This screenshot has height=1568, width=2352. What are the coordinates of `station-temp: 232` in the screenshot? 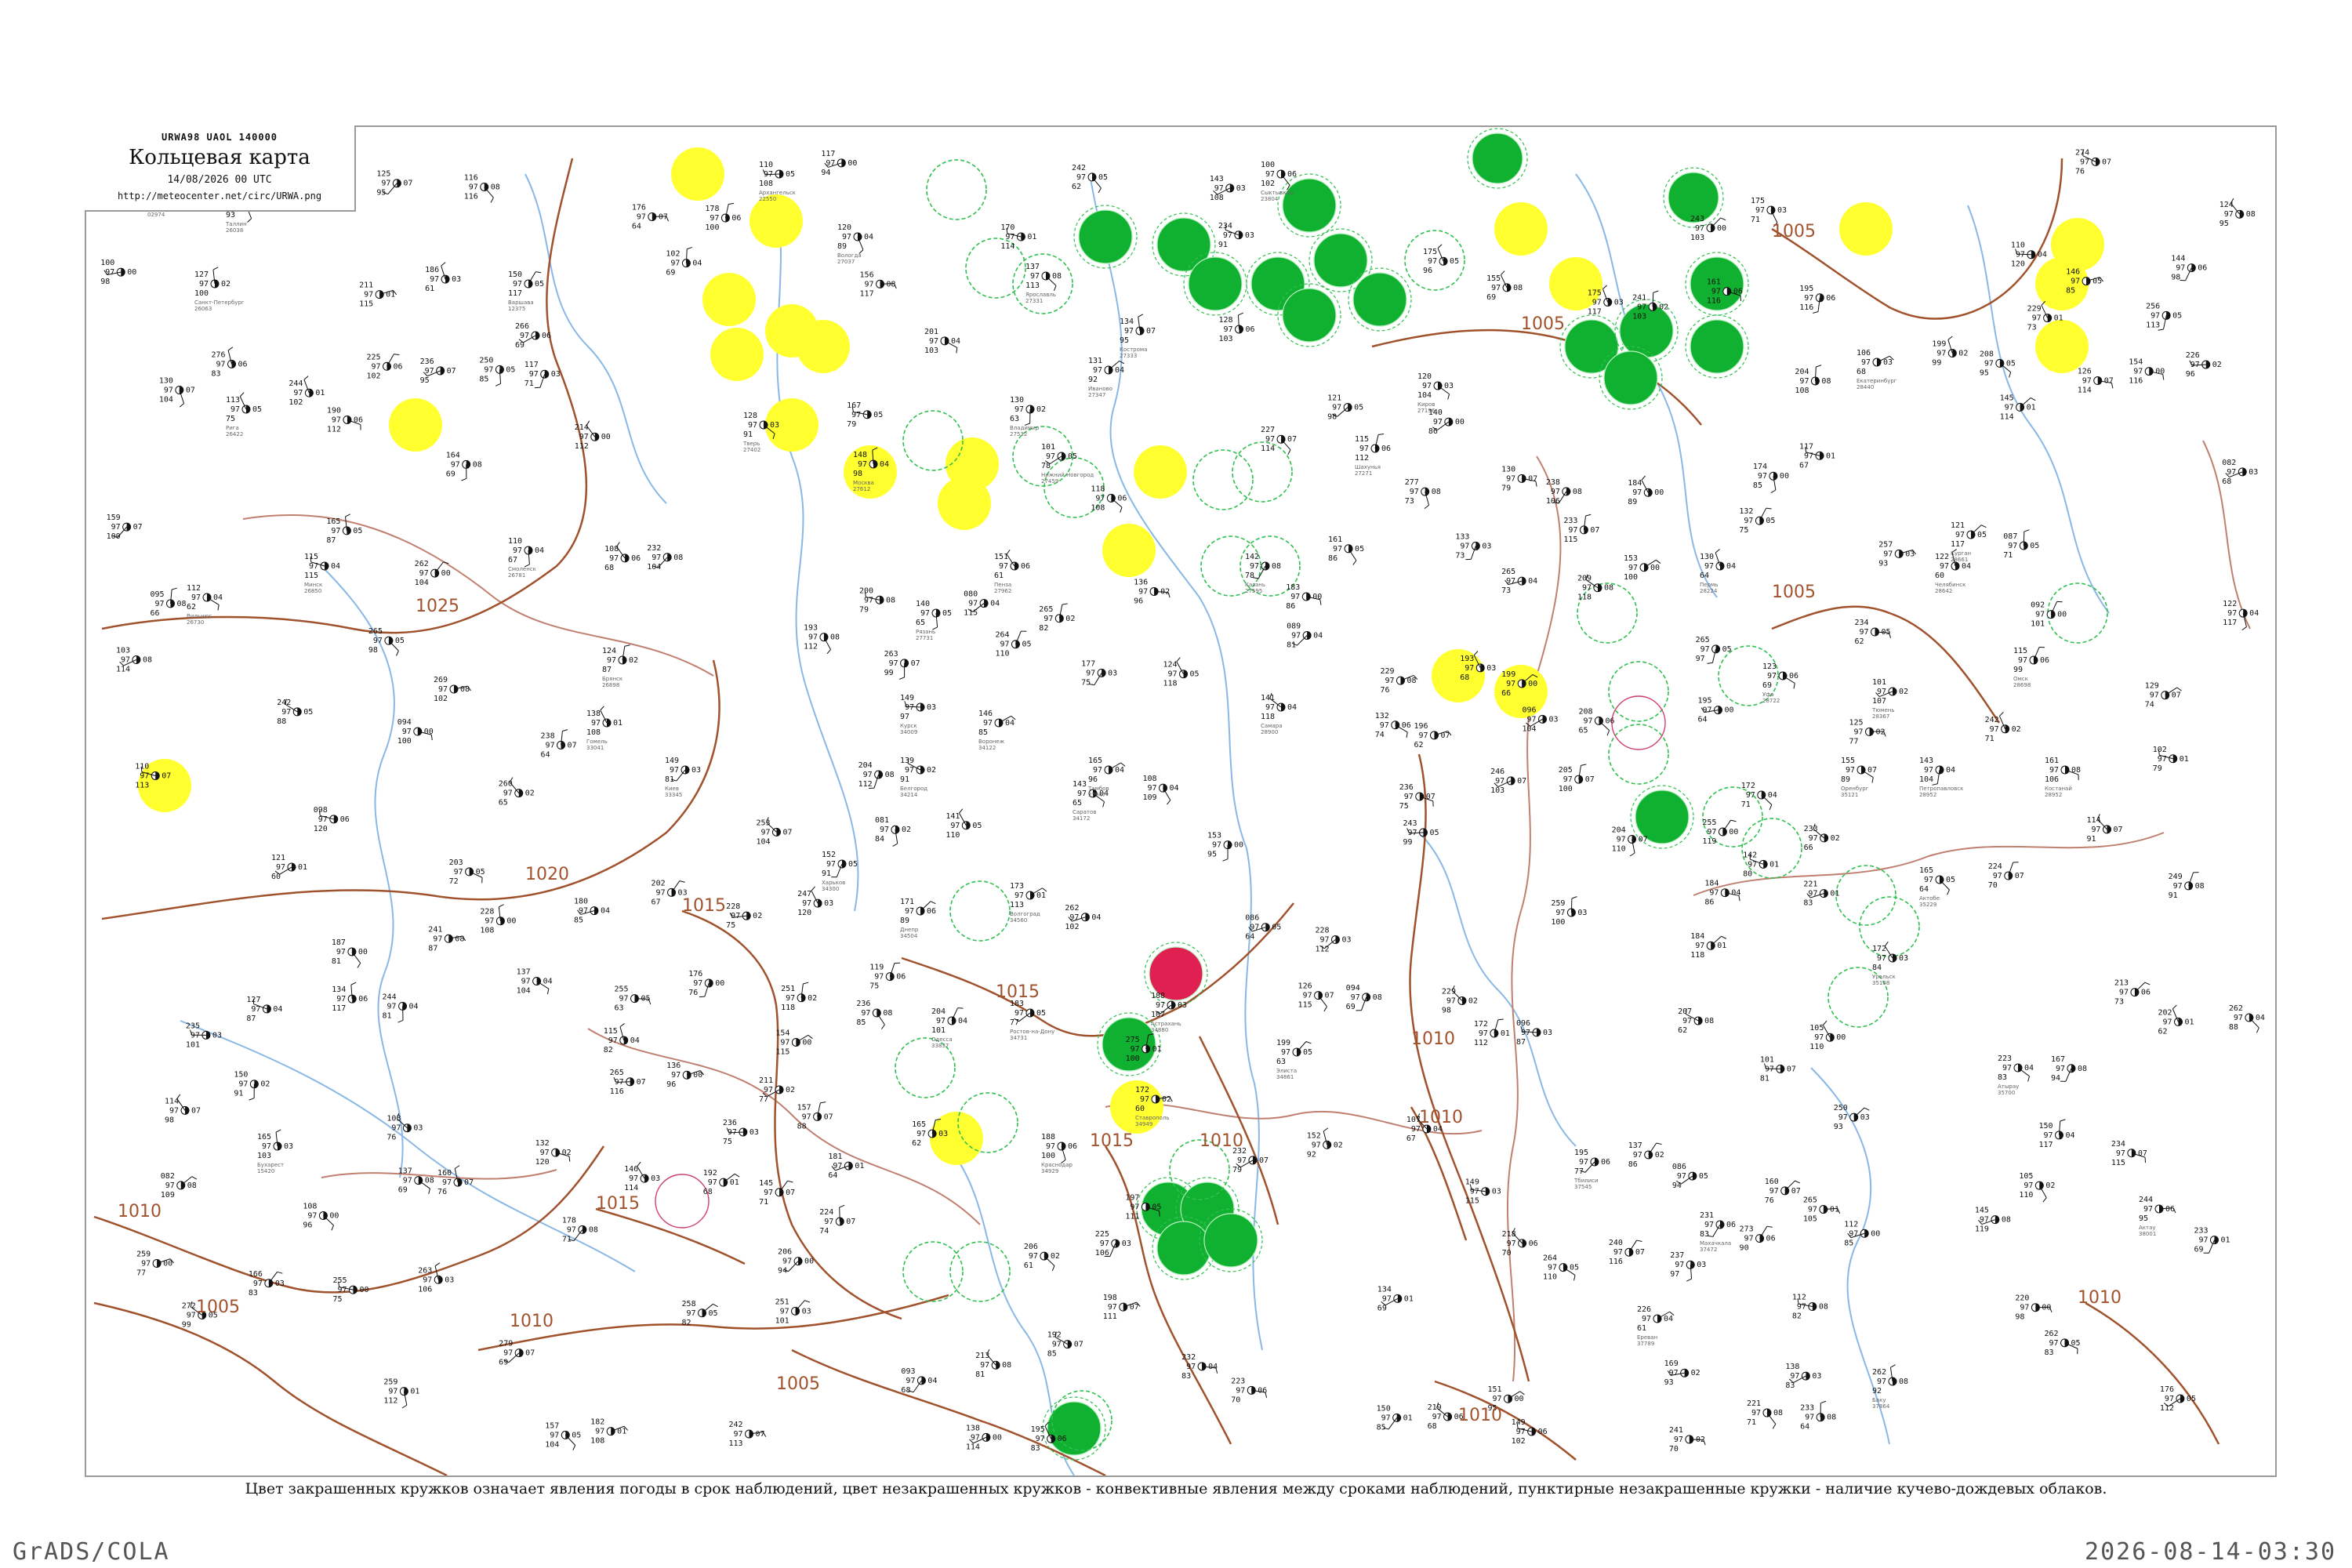 It's located at (1188, 1357).